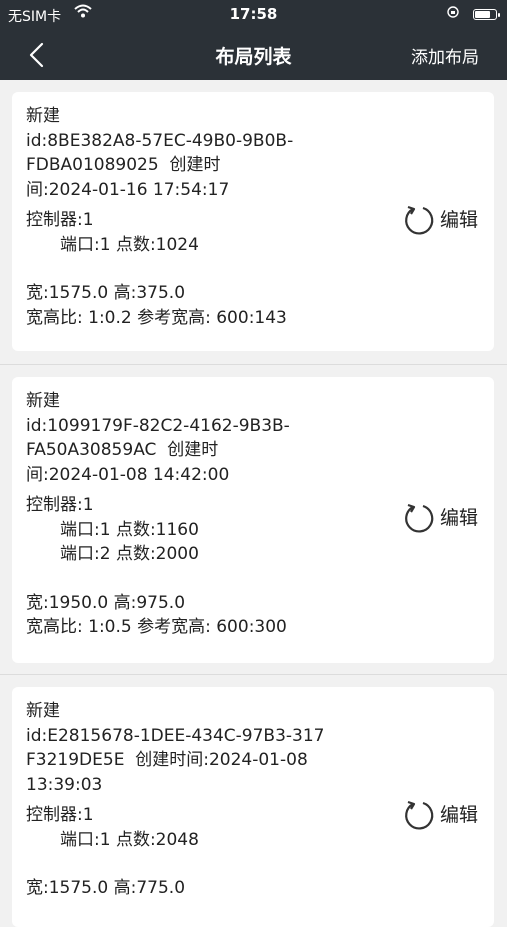 The image size is (507, 927). What do you see at coordinates (156, 317) in the screenshot?
I see `ratio-info: 宽高比: 1:0.2 参考宽高: 600:143` at bounding box center [156, 317].